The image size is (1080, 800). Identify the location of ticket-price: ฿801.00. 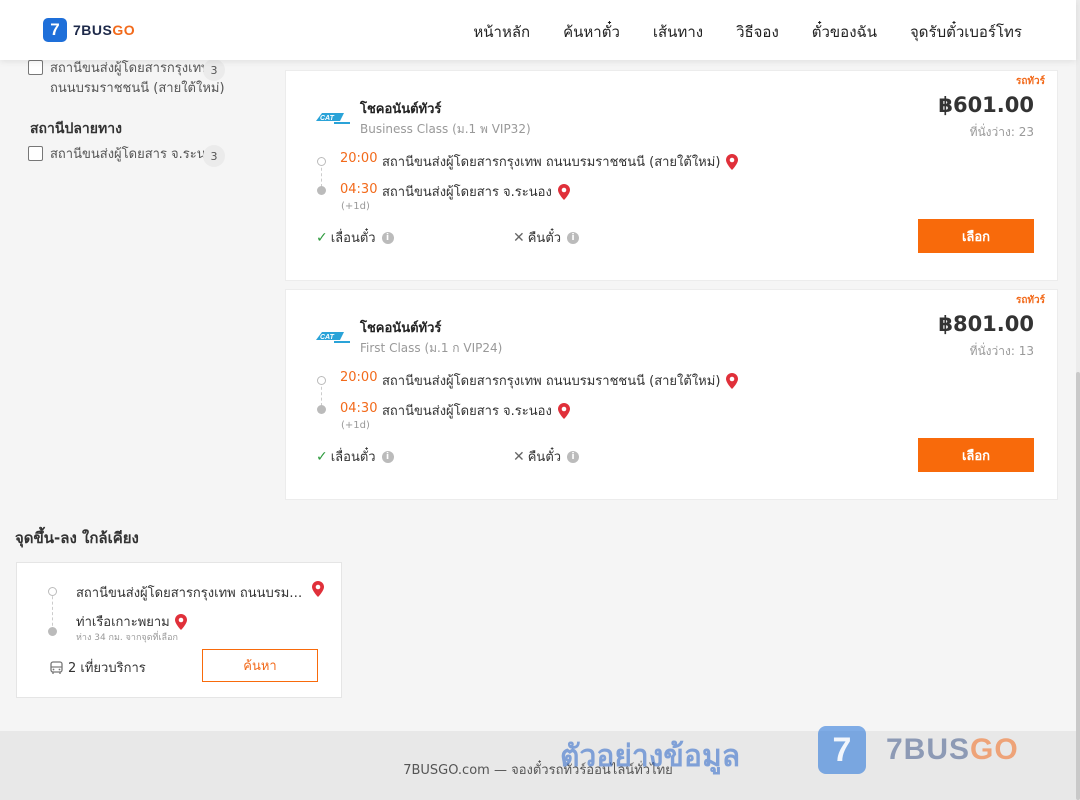
(986, 324).